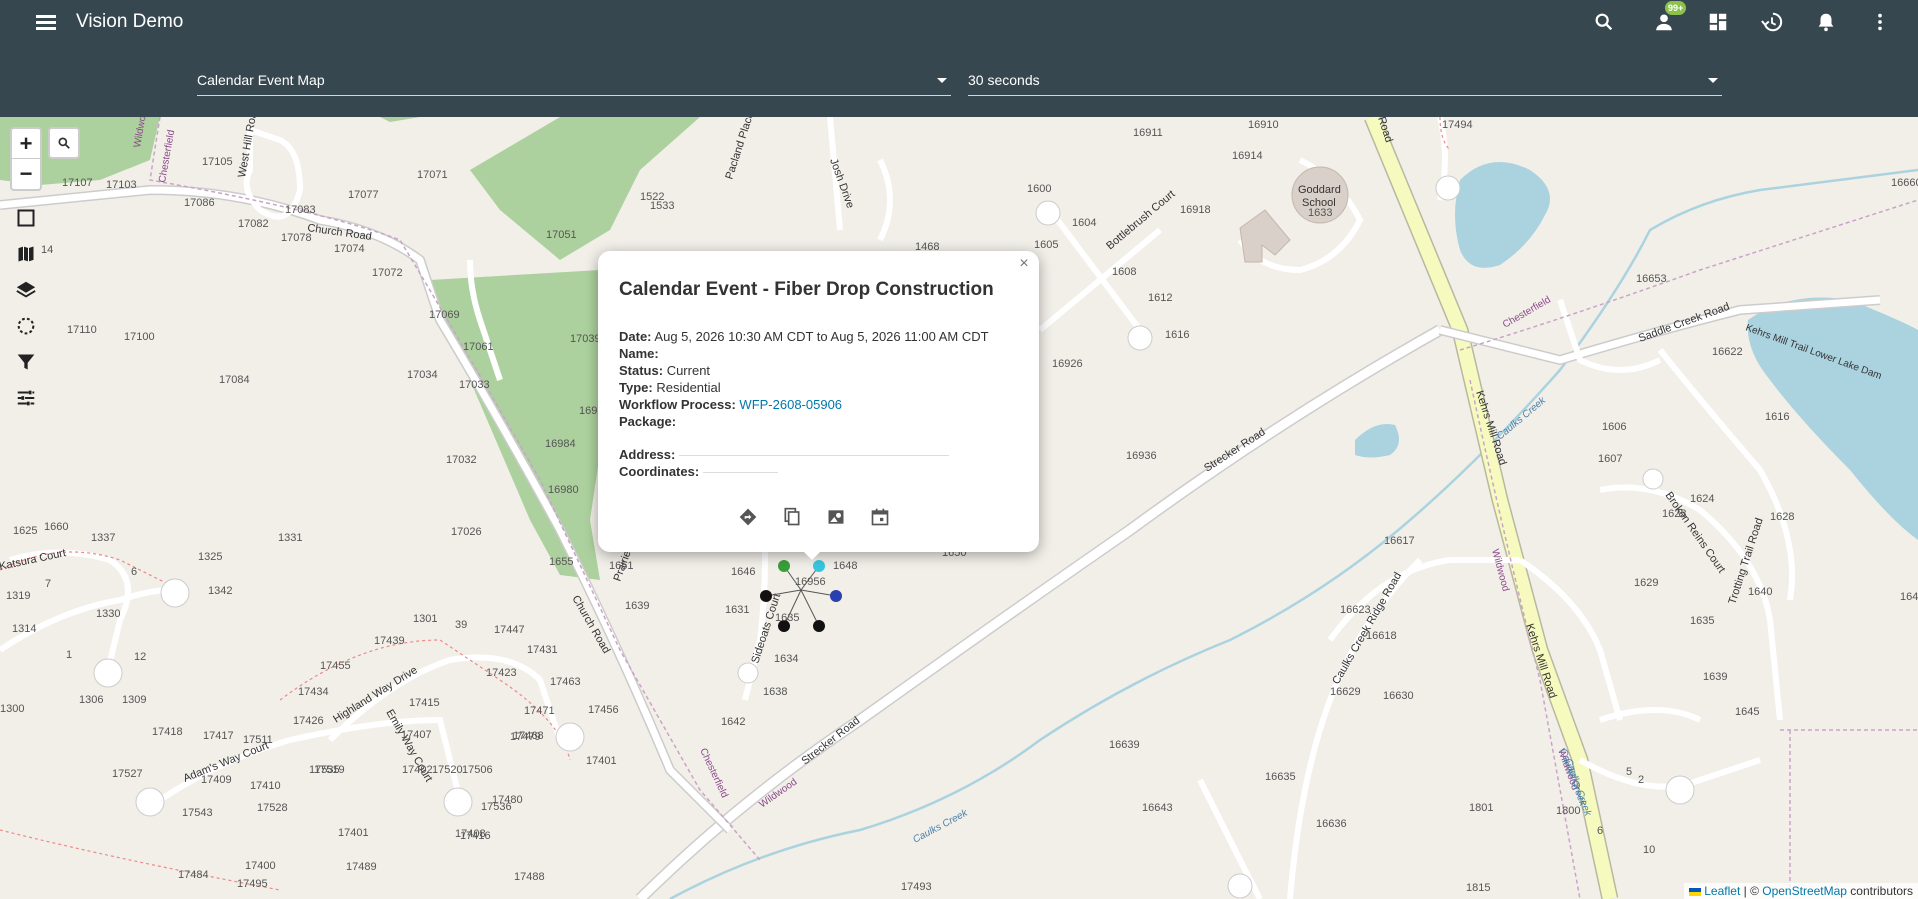 The height and width of the screenshot is (899, 1918). What do you see at coordinates (474, 385) in the screenshot?
I see `house-number-label: 17033` at bounding box center [474, 385].